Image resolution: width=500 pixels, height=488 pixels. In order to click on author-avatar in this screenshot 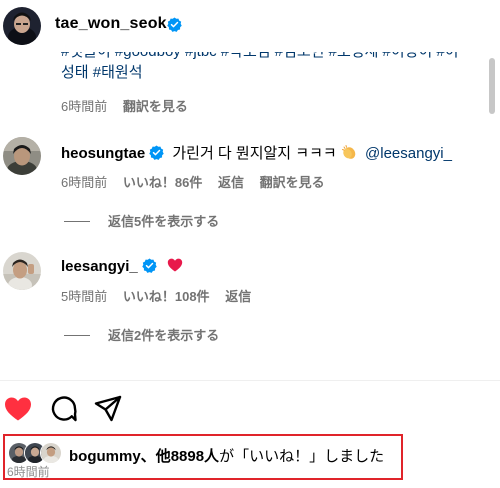, I will do `click(22, 26)`.